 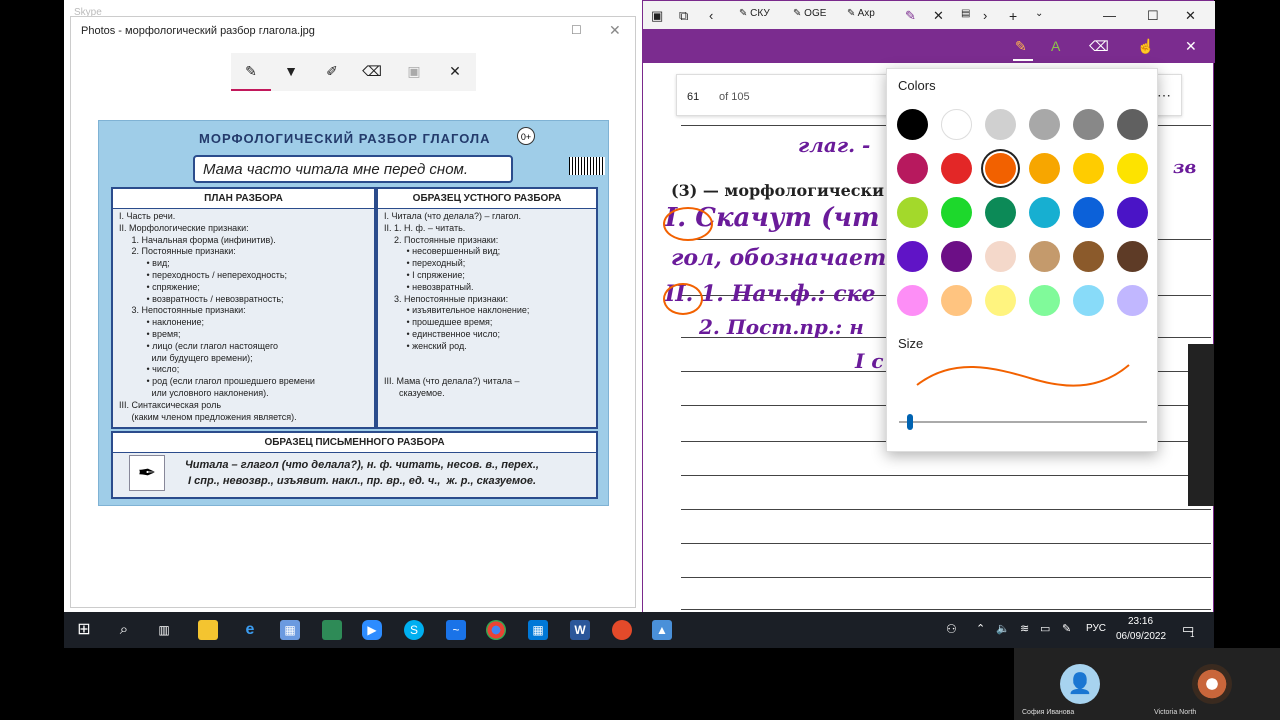 What do you see at coordinates (910, 16) in the screenshot?
I see `tab-active-icon: ✎` at bounding box center [910, 16].